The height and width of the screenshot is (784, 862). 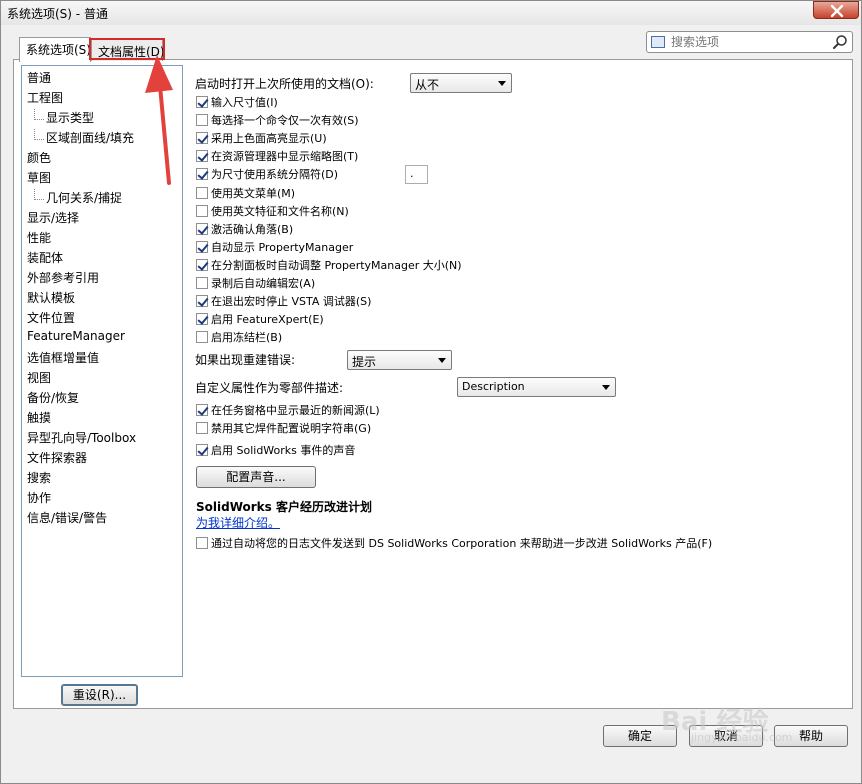 What do you see at coordinates (159, 120) in the screenshot?
I see `annotation-arrow-icon` at bounding box center [159, 120].